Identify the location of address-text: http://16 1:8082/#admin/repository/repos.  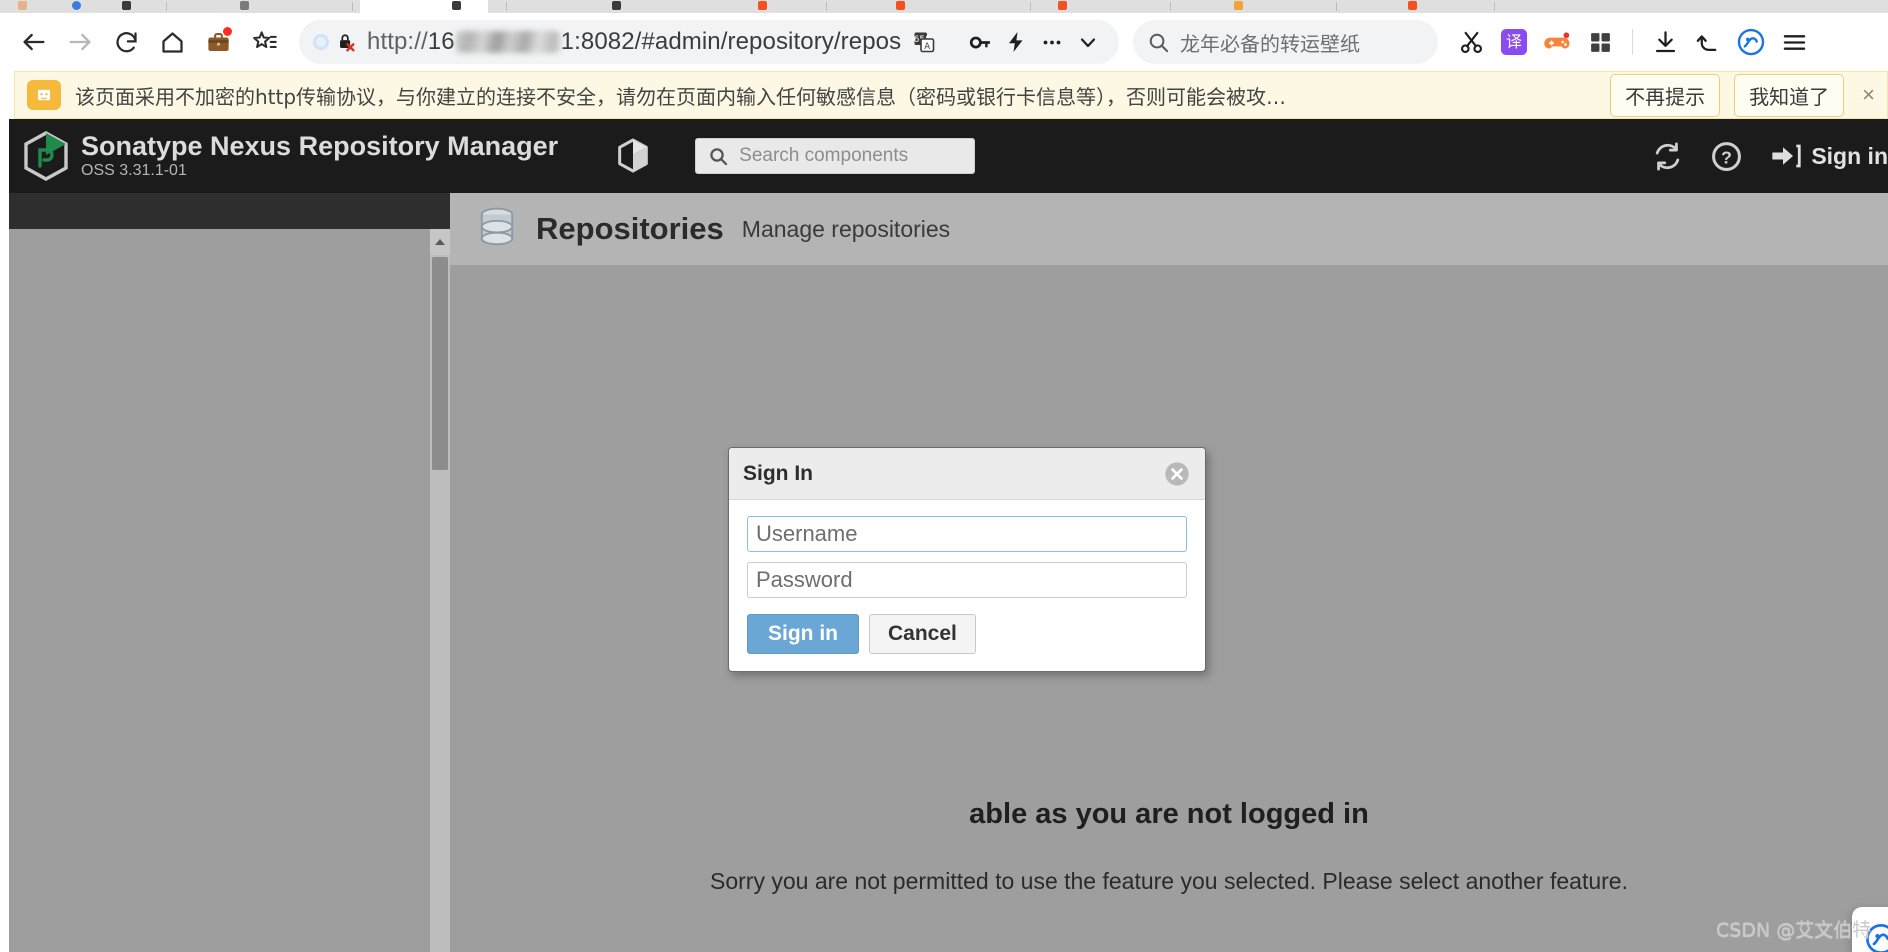
(634, 42).